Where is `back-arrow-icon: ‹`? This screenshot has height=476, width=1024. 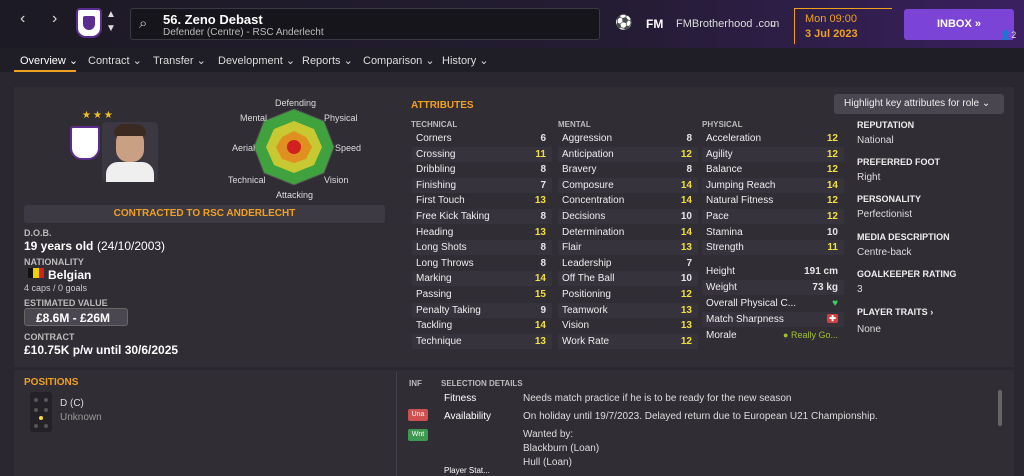 back-arrow-icon: ‹ is located at coordinates (22, 19).